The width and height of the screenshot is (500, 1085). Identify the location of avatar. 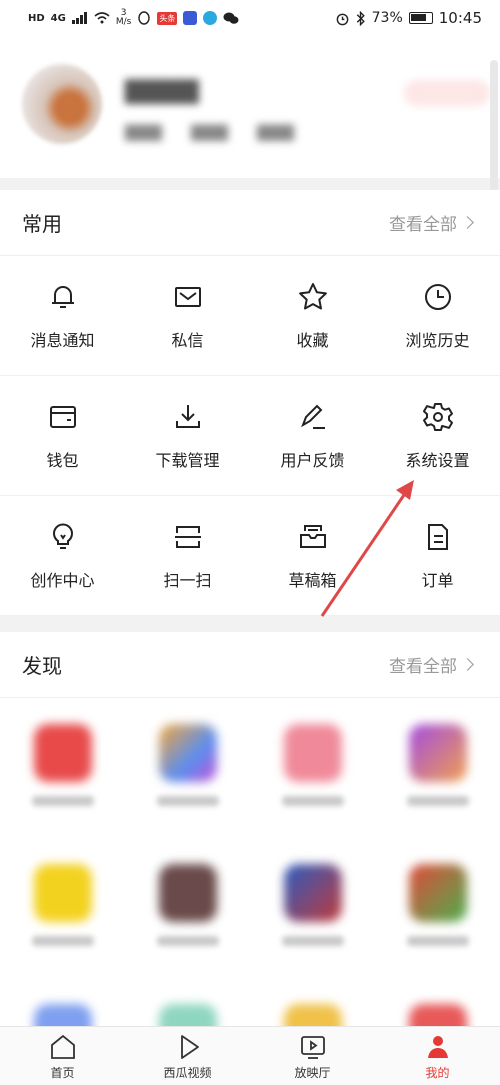
(62, 104).